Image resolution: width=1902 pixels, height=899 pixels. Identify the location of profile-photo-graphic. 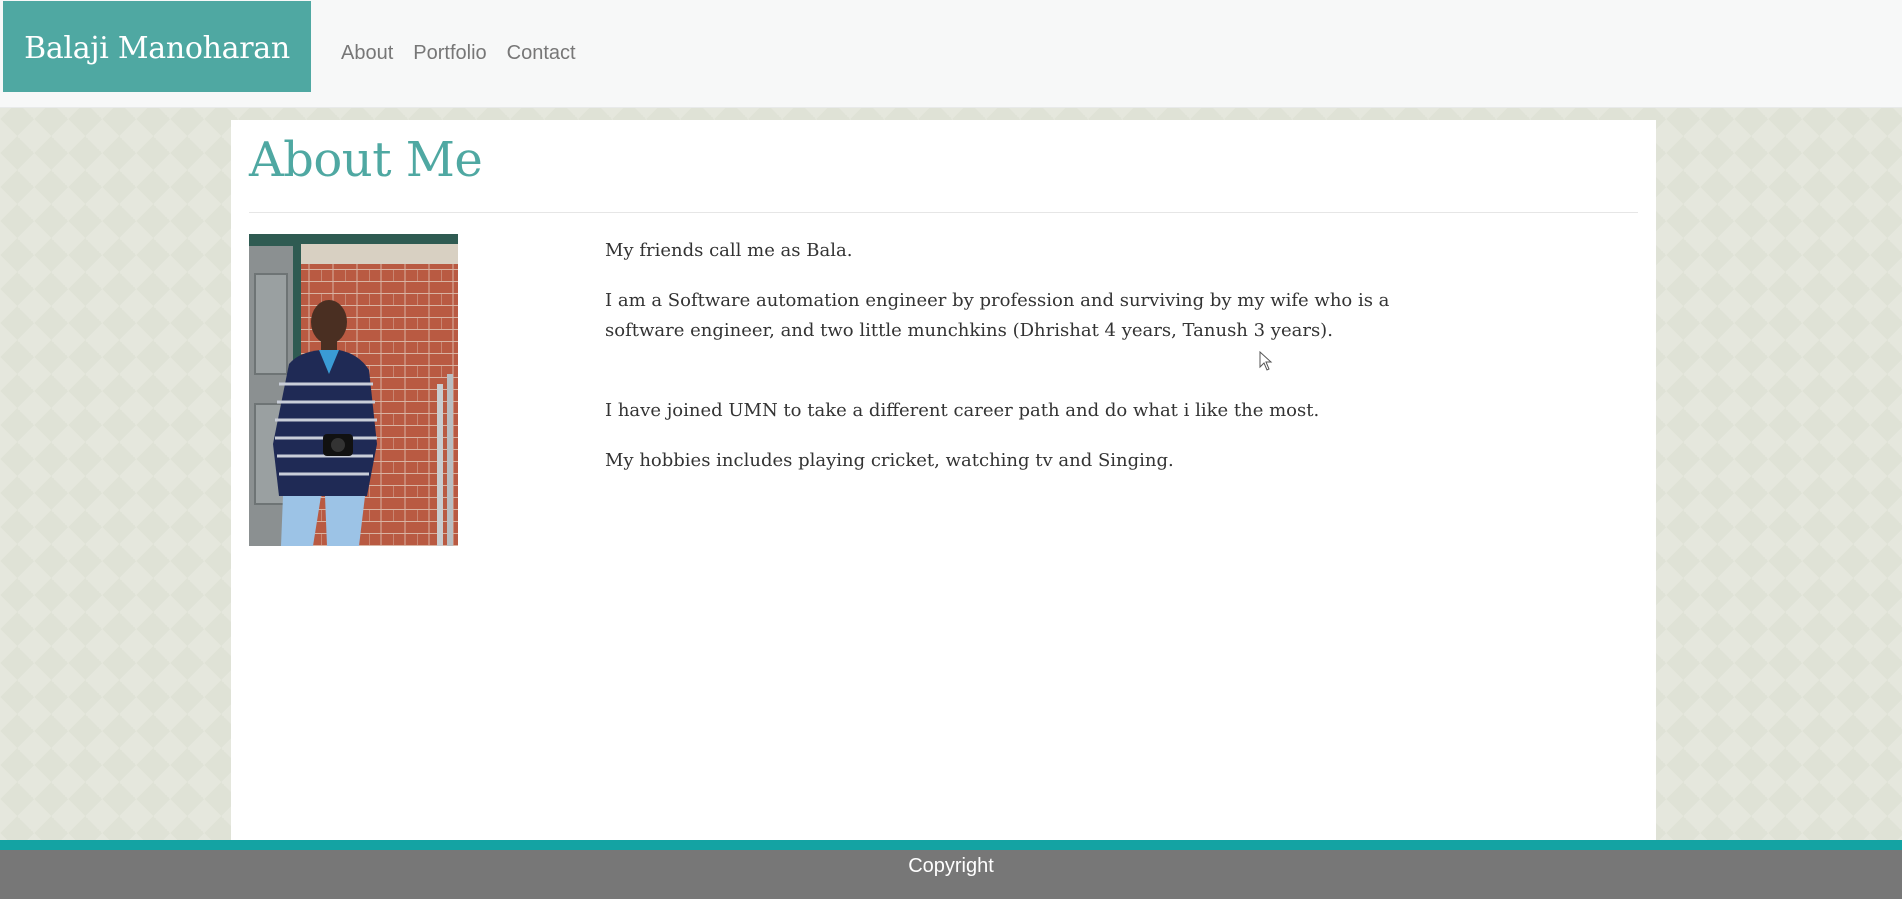
(353, 390).